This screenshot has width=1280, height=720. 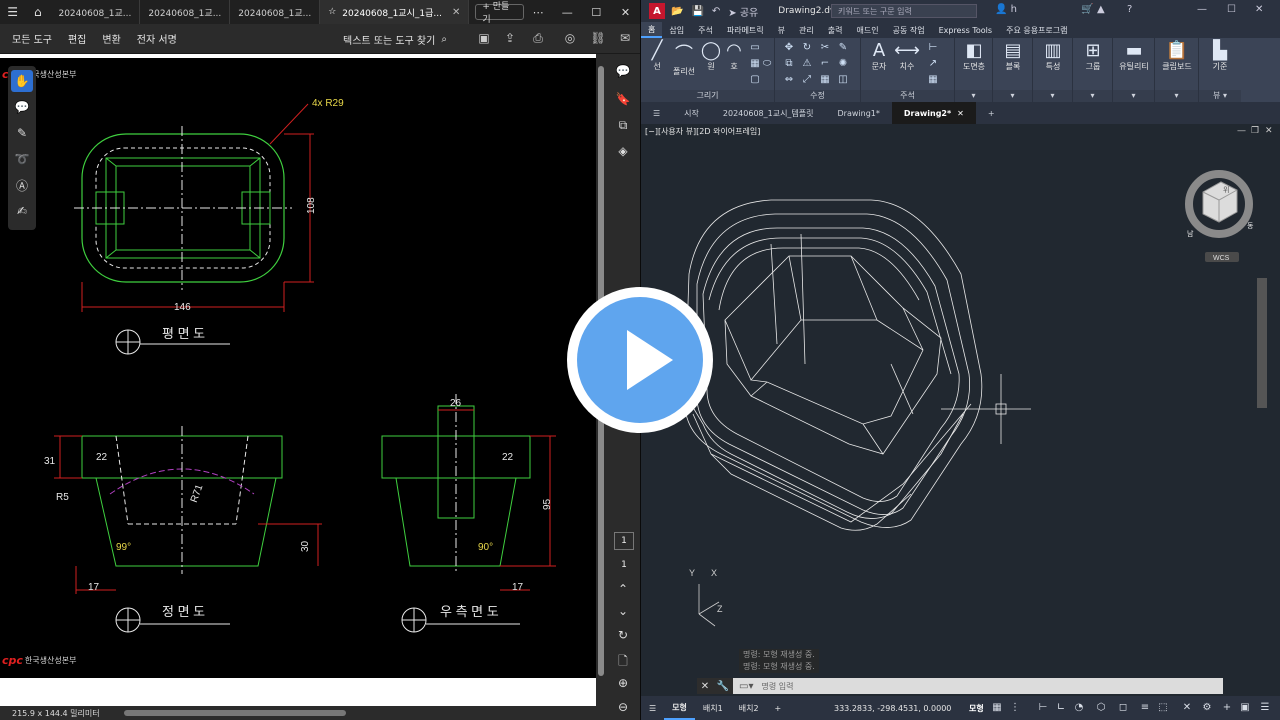 I want to click on share-icon: ➤ 공유, so click(x=743, y=11).